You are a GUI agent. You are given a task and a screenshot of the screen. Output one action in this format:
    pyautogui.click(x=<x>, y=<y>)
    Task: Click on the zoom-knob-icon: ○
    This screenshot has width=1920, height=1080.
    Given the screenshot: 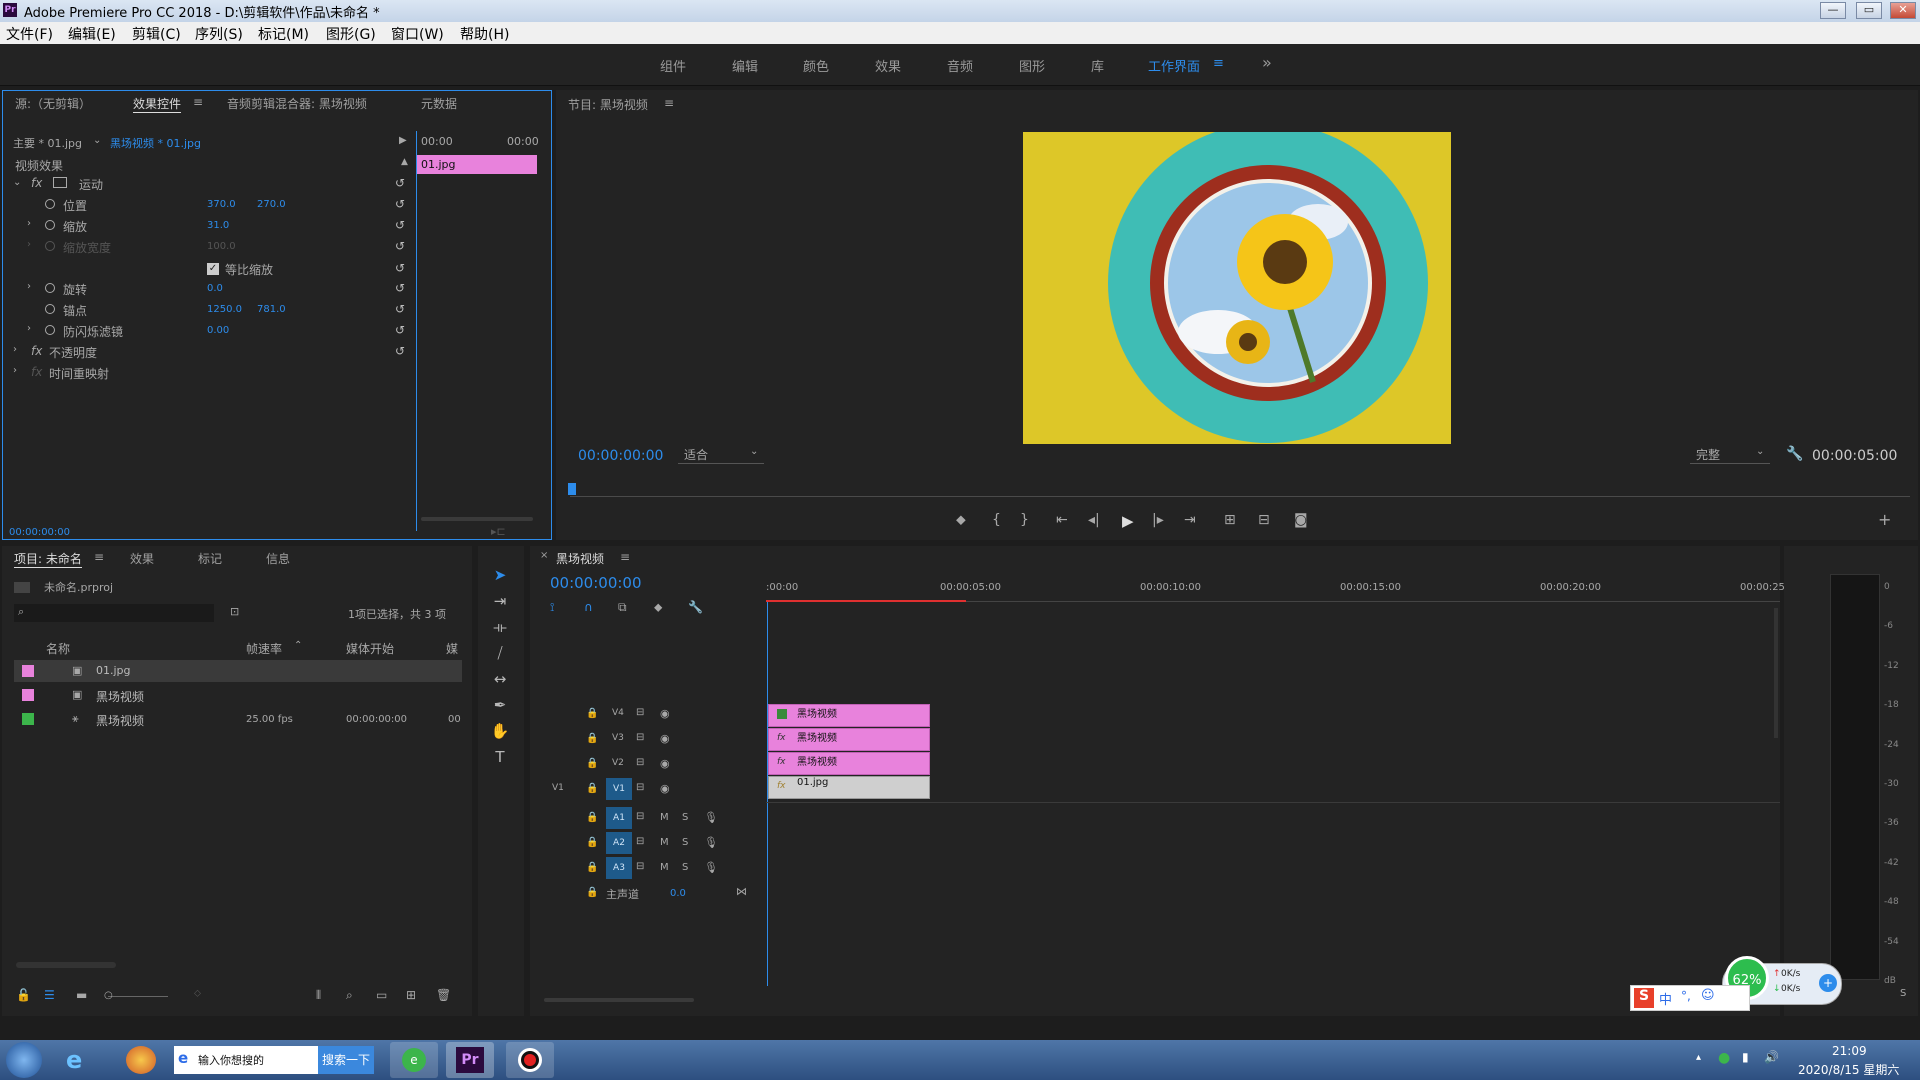 What is the action you would take?
    pyautogui.click(x=108, y=995)
    